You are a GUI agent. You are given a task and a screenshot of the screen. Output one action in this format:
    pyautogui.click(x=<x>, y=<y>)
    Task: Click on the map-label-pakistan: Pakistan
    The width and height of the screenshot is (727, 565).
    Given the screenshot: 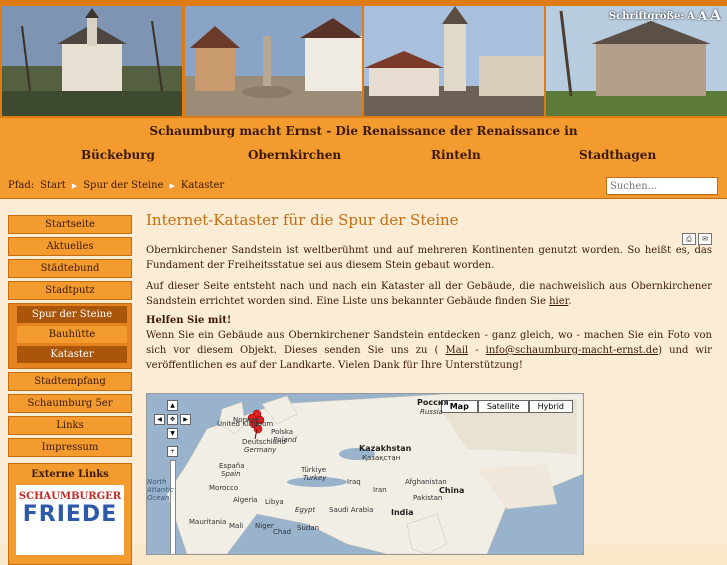 What is the action you would take?
    pyautogui.click(x=428, y=498)
    